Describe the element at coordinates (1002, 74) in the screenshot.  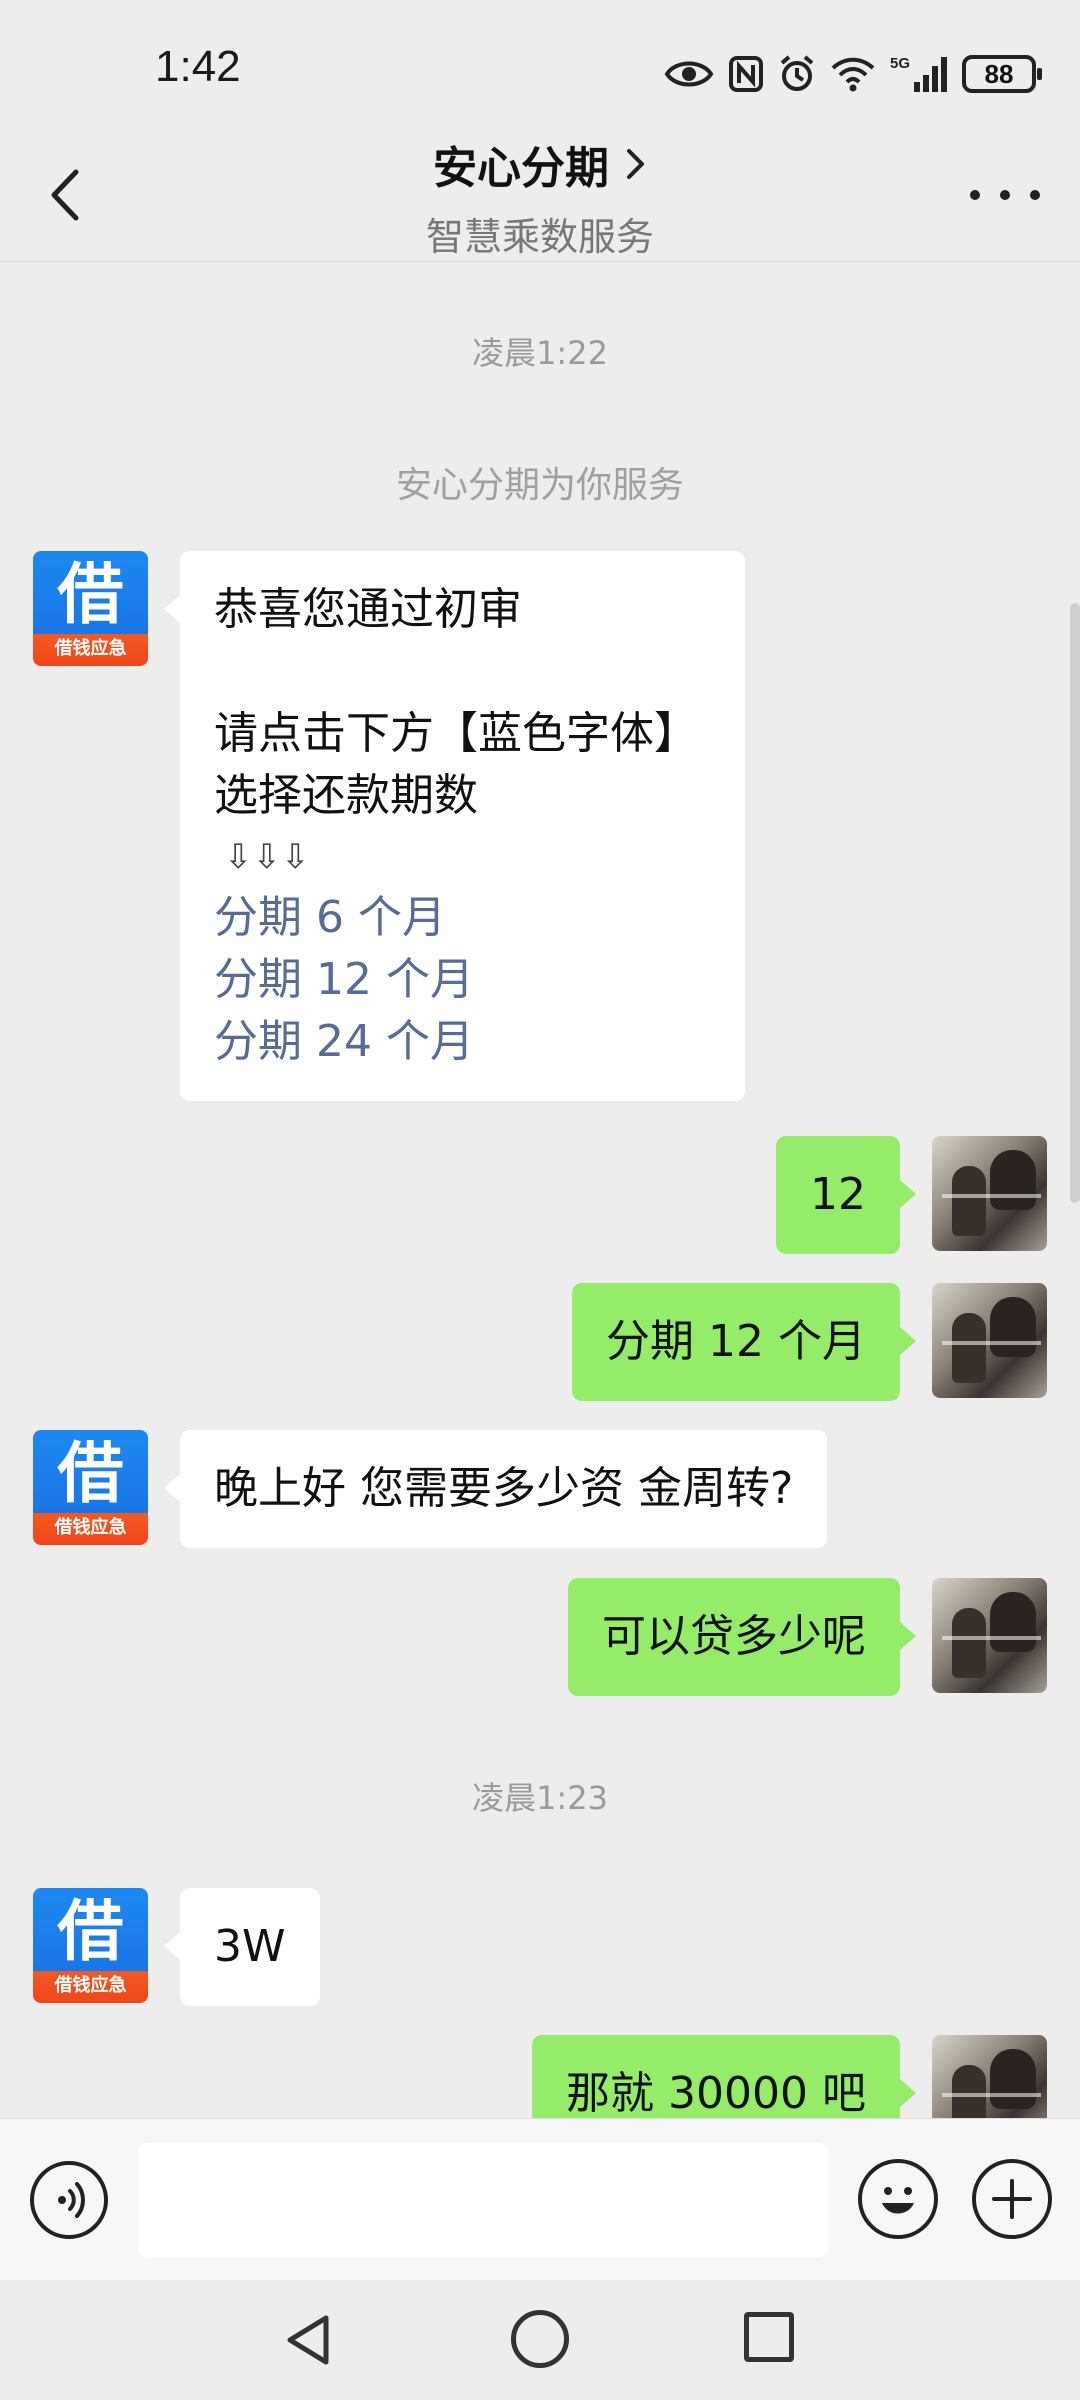
I see `battery-indicator: 88` at that location.